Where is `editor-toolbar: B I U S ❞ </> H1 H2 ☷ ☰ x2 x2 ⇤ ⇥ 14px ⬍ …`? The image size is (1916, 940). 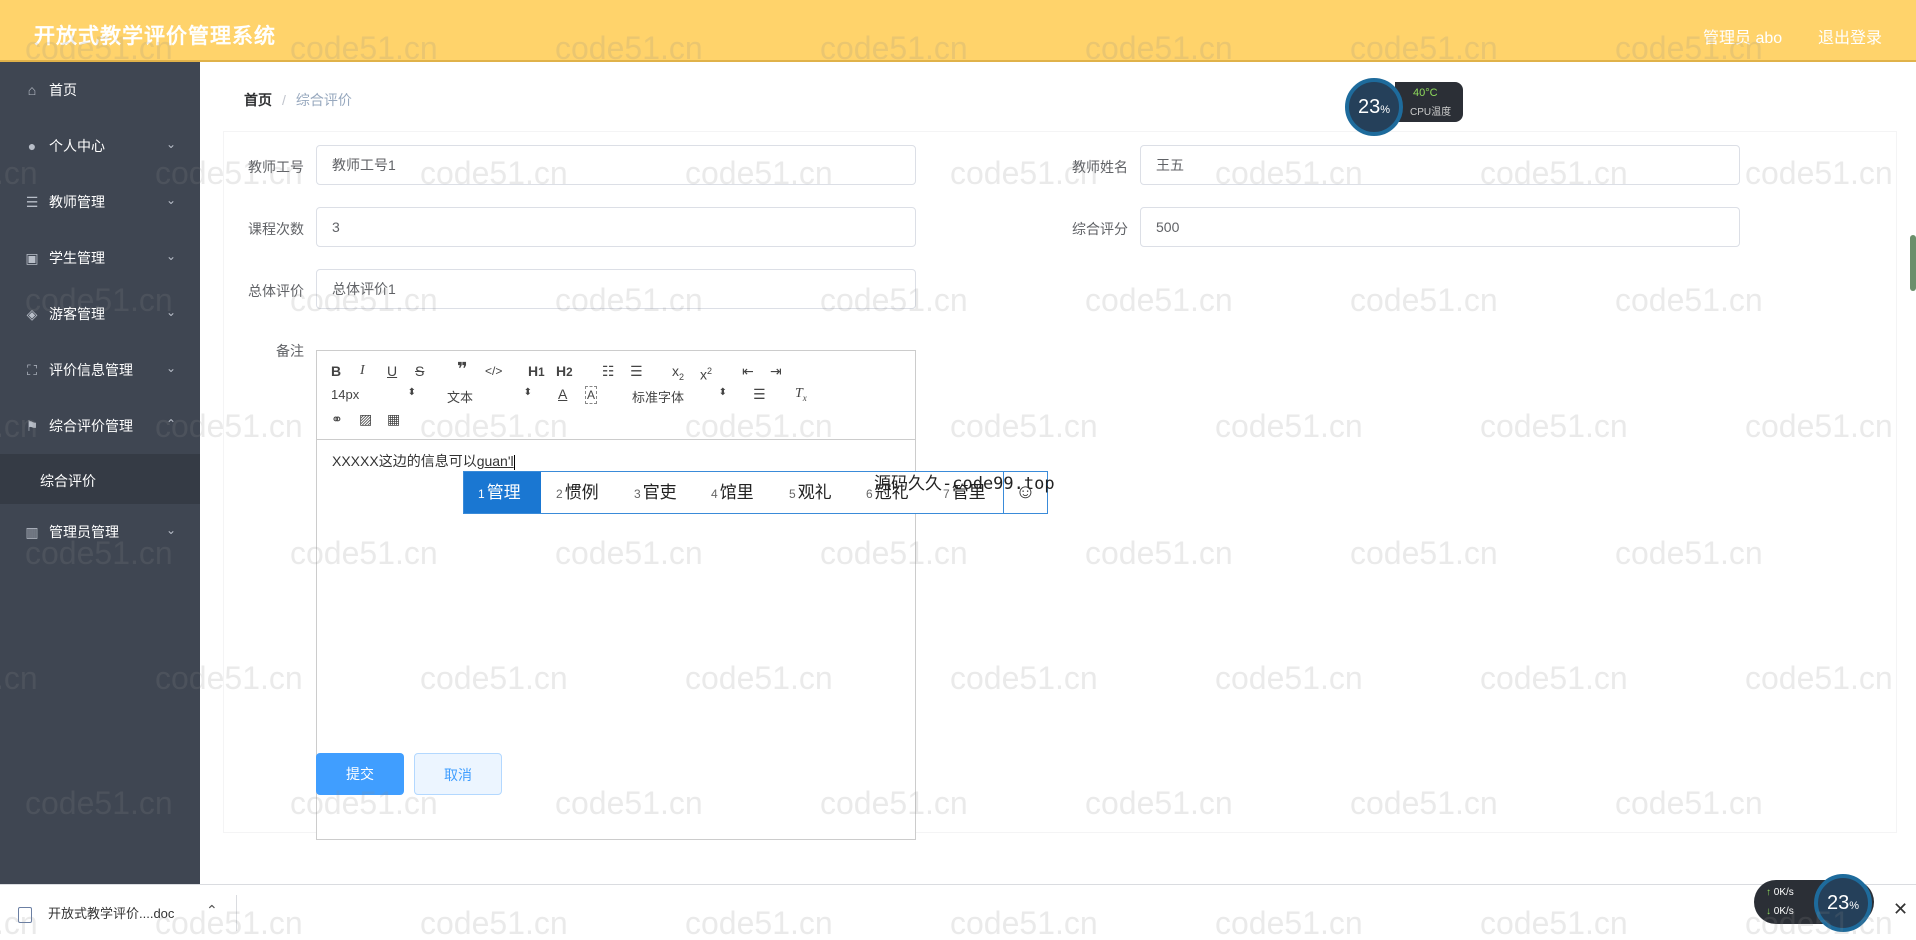
editor-toolbar: B I U S ❞ </> H1 H2 ☷ ☰ x2 x2 ⇤ ⇥ 14px ⬍ … is located at coordinates (616, 395).